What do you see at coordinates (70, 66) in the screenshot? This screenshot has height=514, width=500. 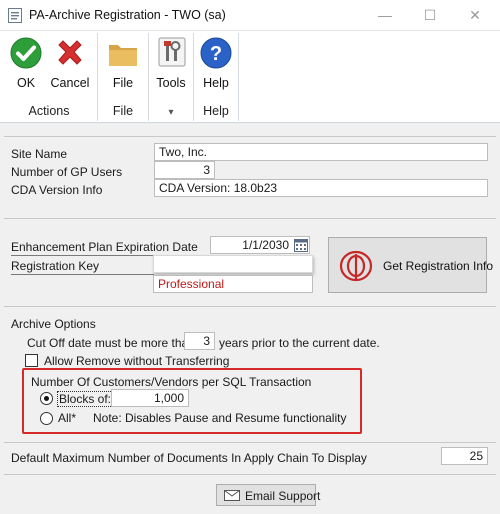 I see `cancel-button: Cancel` at bounding box center [70, 66].